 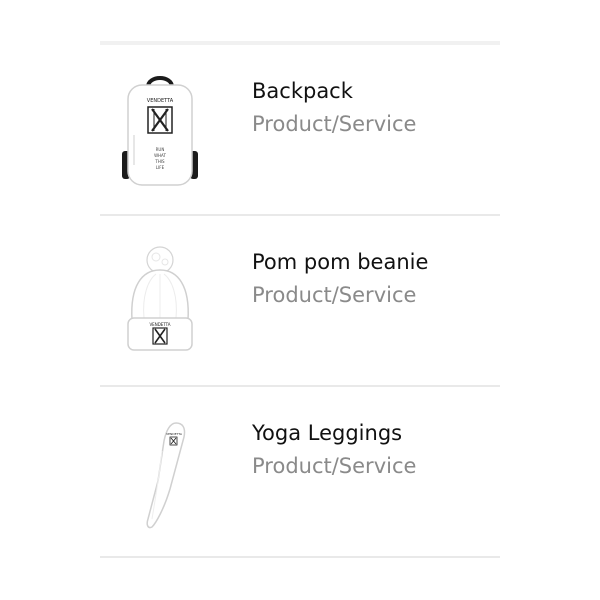 What do you see at coordinates (334, 433) in the screenshot?
I see `product-name: Yoga Leggings` at bounding box center [334, 433].